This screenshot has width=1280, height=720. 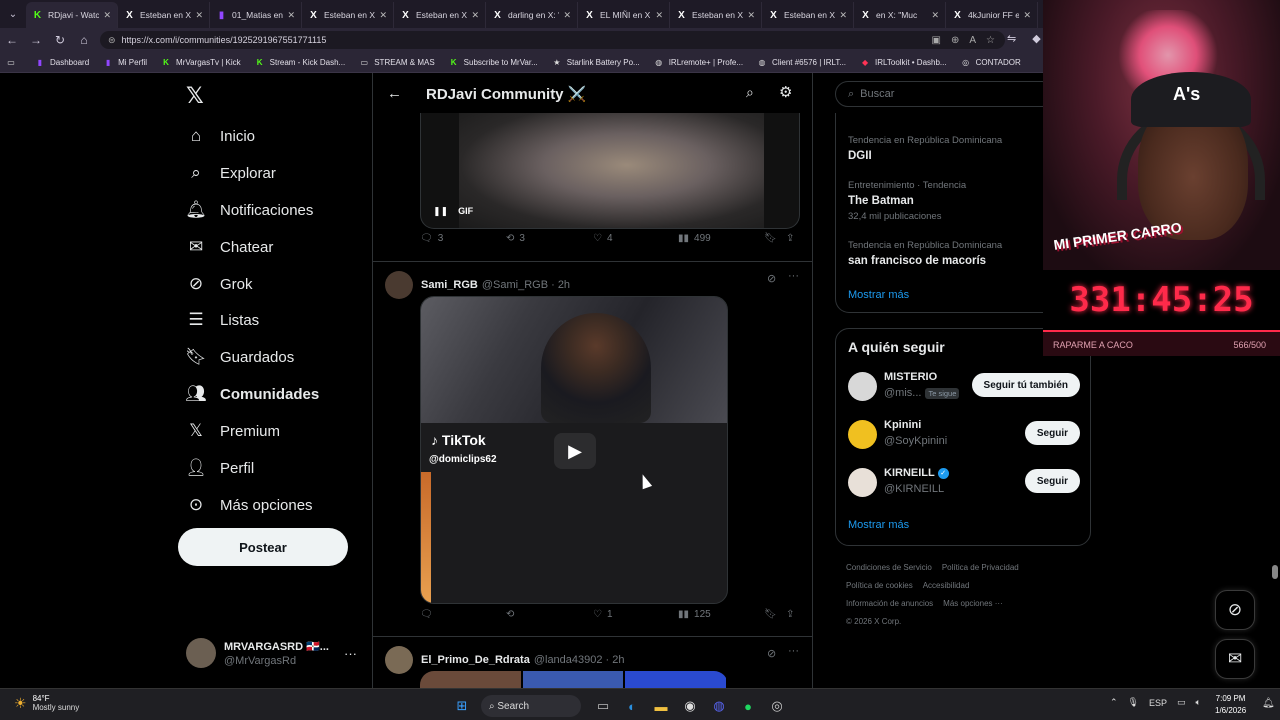 I want to click on browser-tab: K RDjavi - Watch ✕, so click(x=72, y=15).